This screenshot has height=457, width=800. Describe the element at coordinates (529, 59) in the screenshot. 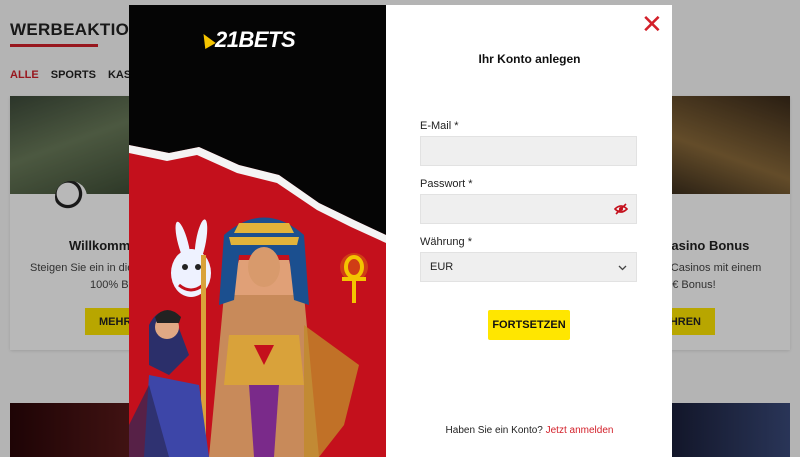

I see `form-title: Ihr Konto anlegen` at that location.